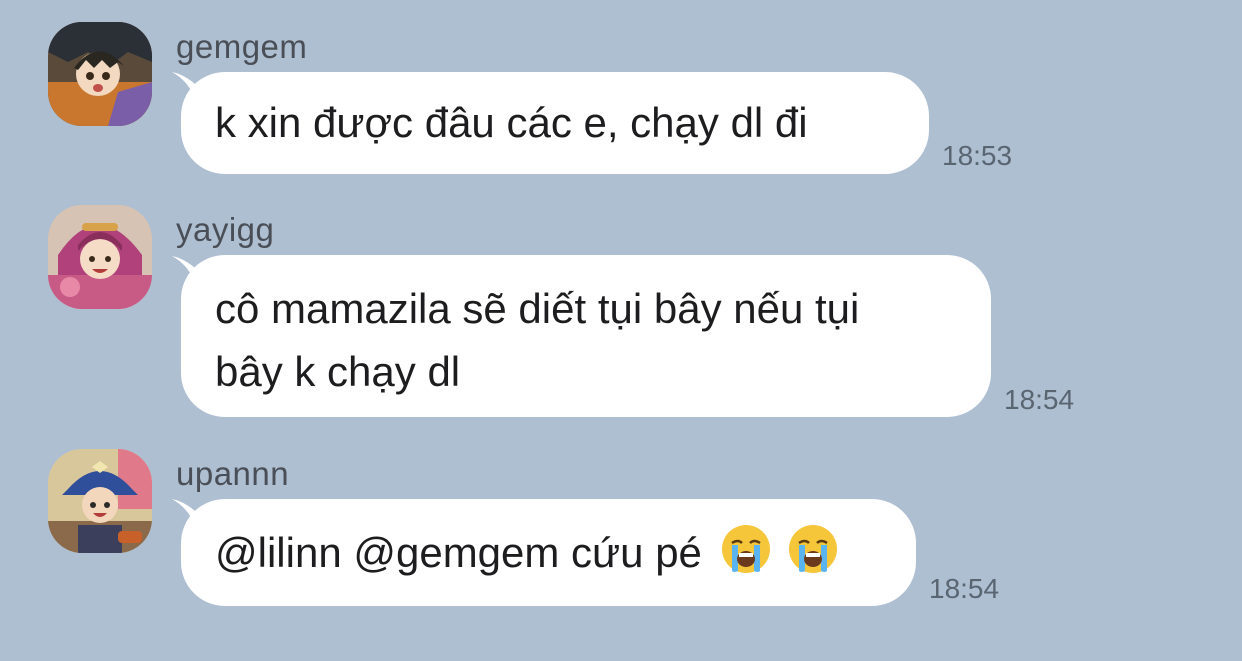 This screenshot has height=661, width=1242. Describe the element at coordinates (511, 122) in the screenshot. I see `message-text: k xin được đâu các e, chạy dl đi` at that location.